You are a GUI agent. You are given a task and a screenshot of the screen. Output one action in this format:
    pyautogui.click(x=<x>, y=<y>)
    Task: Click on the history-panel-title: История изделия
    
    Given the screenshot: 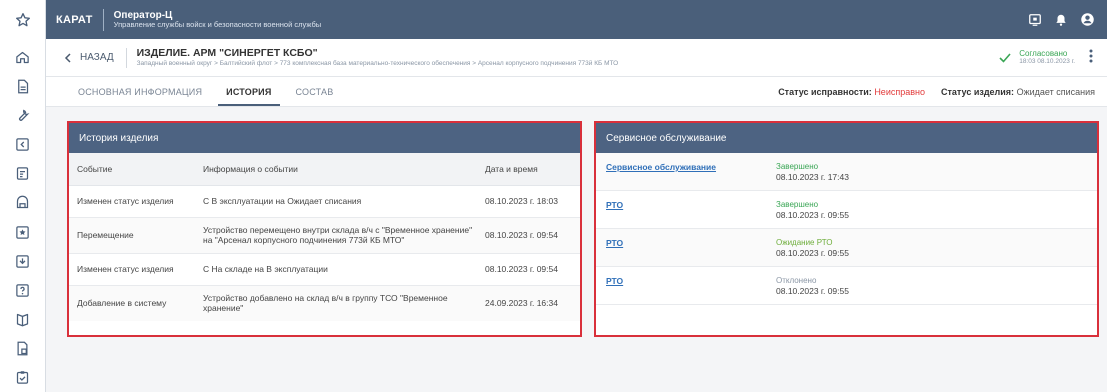 What is the action you would take?
    pyautogui.click(x=324, y=138)
    